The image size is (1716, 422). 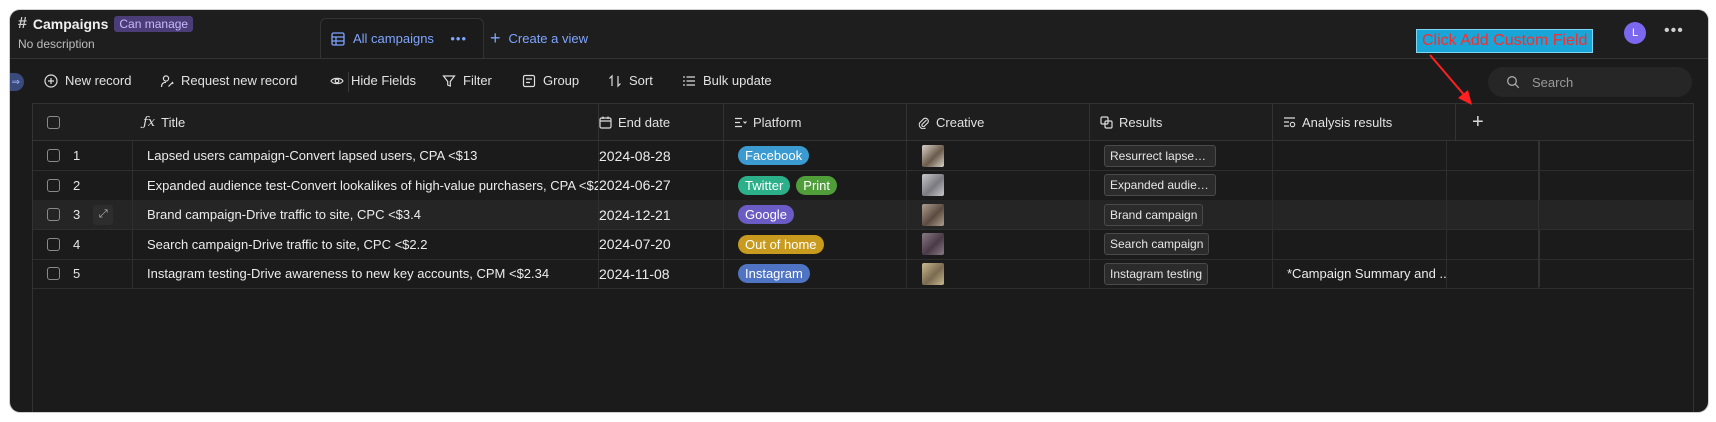 What do you see at coordinates (1157, 244) in the screenshot?
I see `linked-record-chip: Search campaign` at bounding box center [1157, 244].